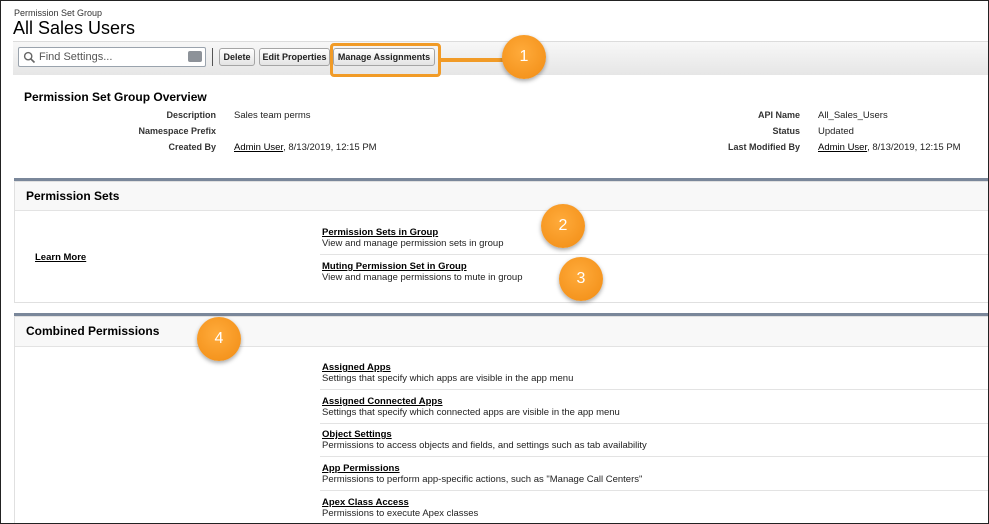 This screenshot has height=524, width=989. I want to click on muting-permission-set-link: Muting Permission Set in Group, so click(394, 266).